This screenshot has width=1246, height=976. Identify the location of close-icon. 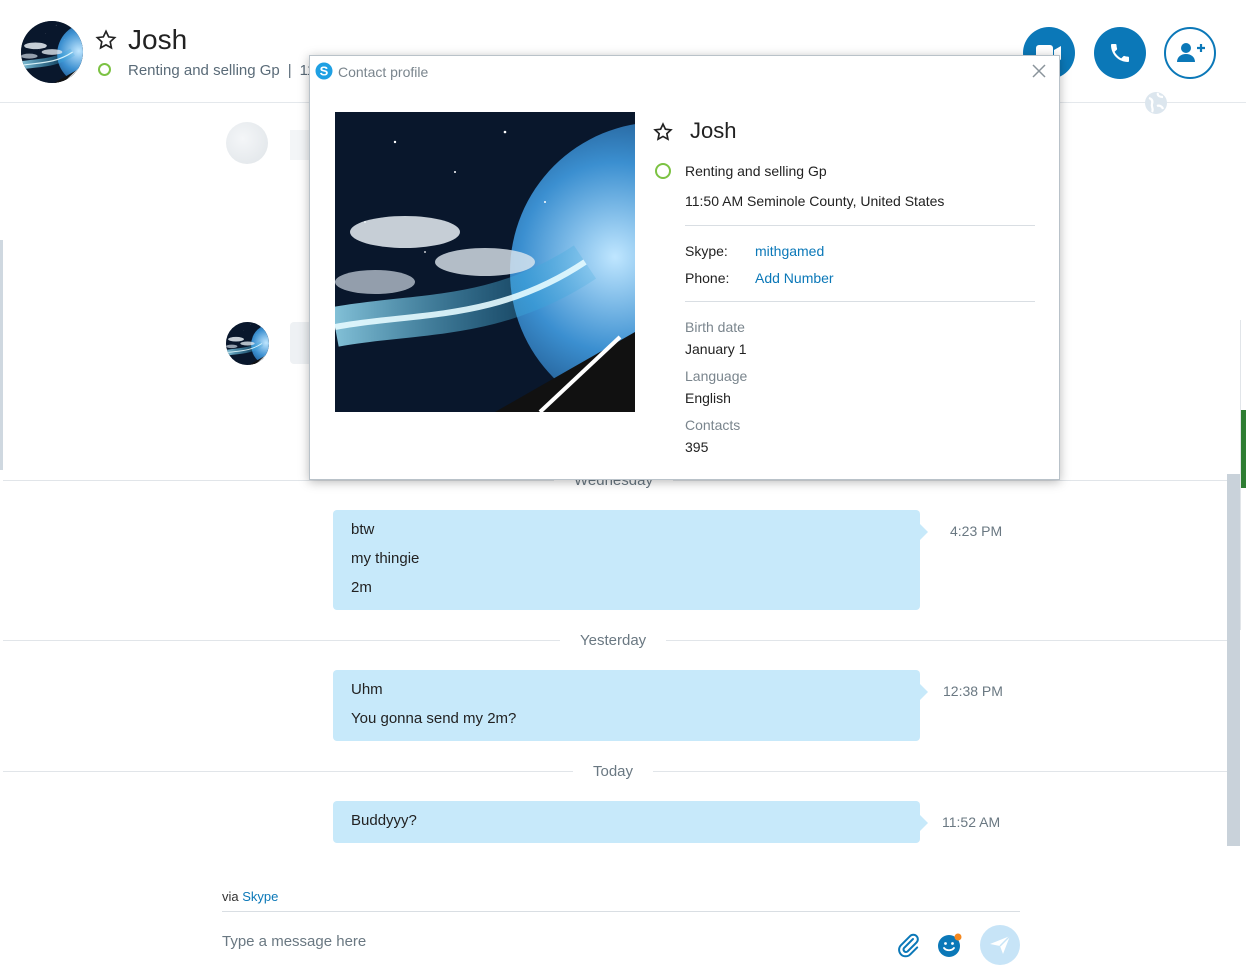
(1039, 71).